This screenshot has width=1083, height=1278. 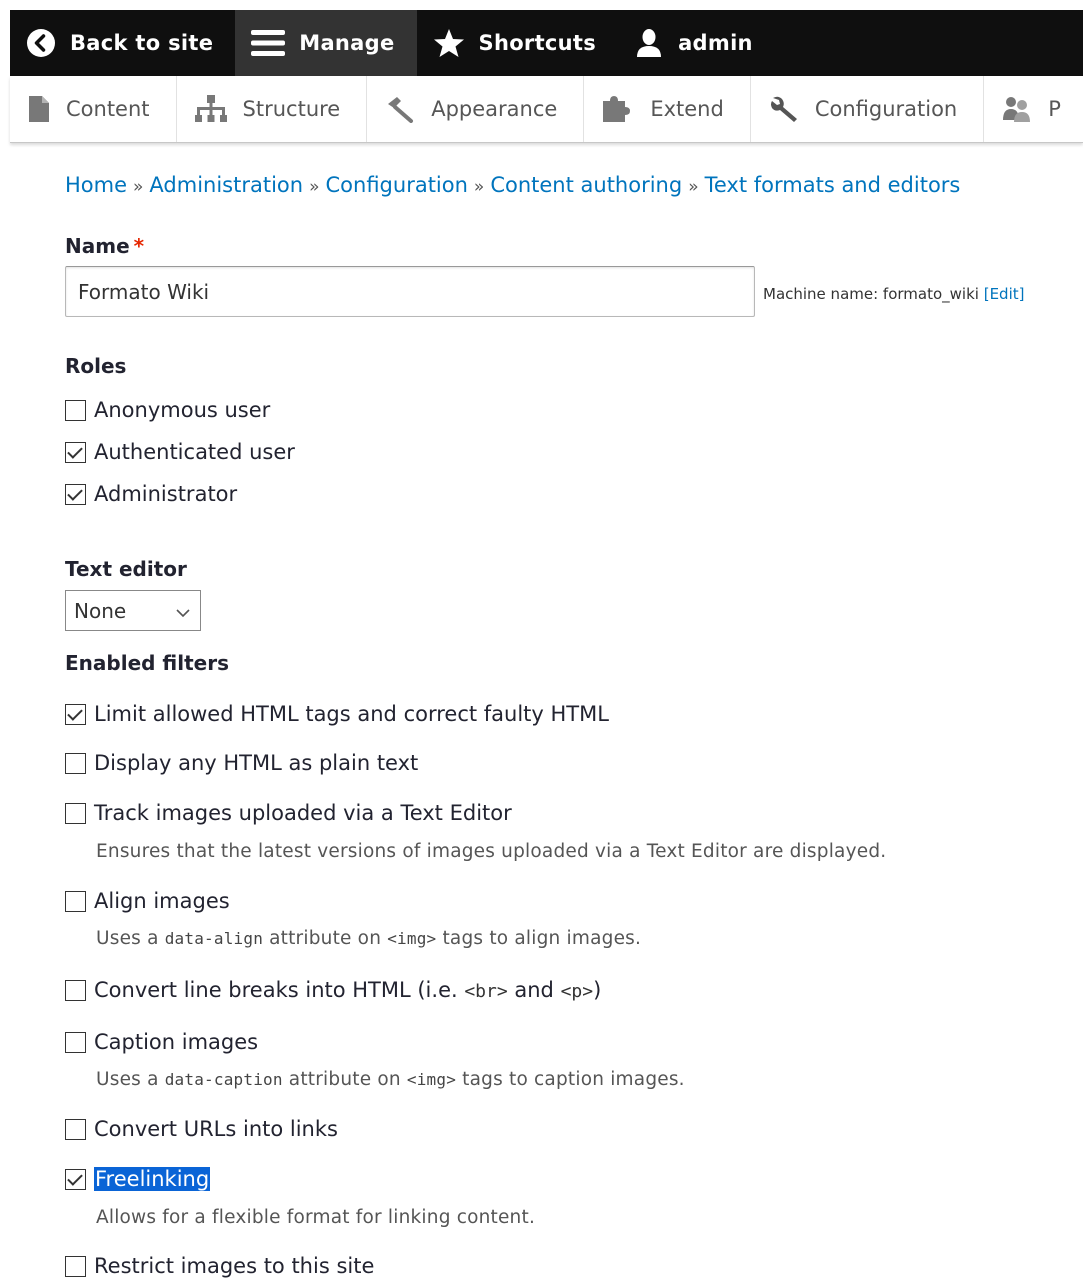 I want to click on manage-tab: Manage, so click(x=326, y=43).